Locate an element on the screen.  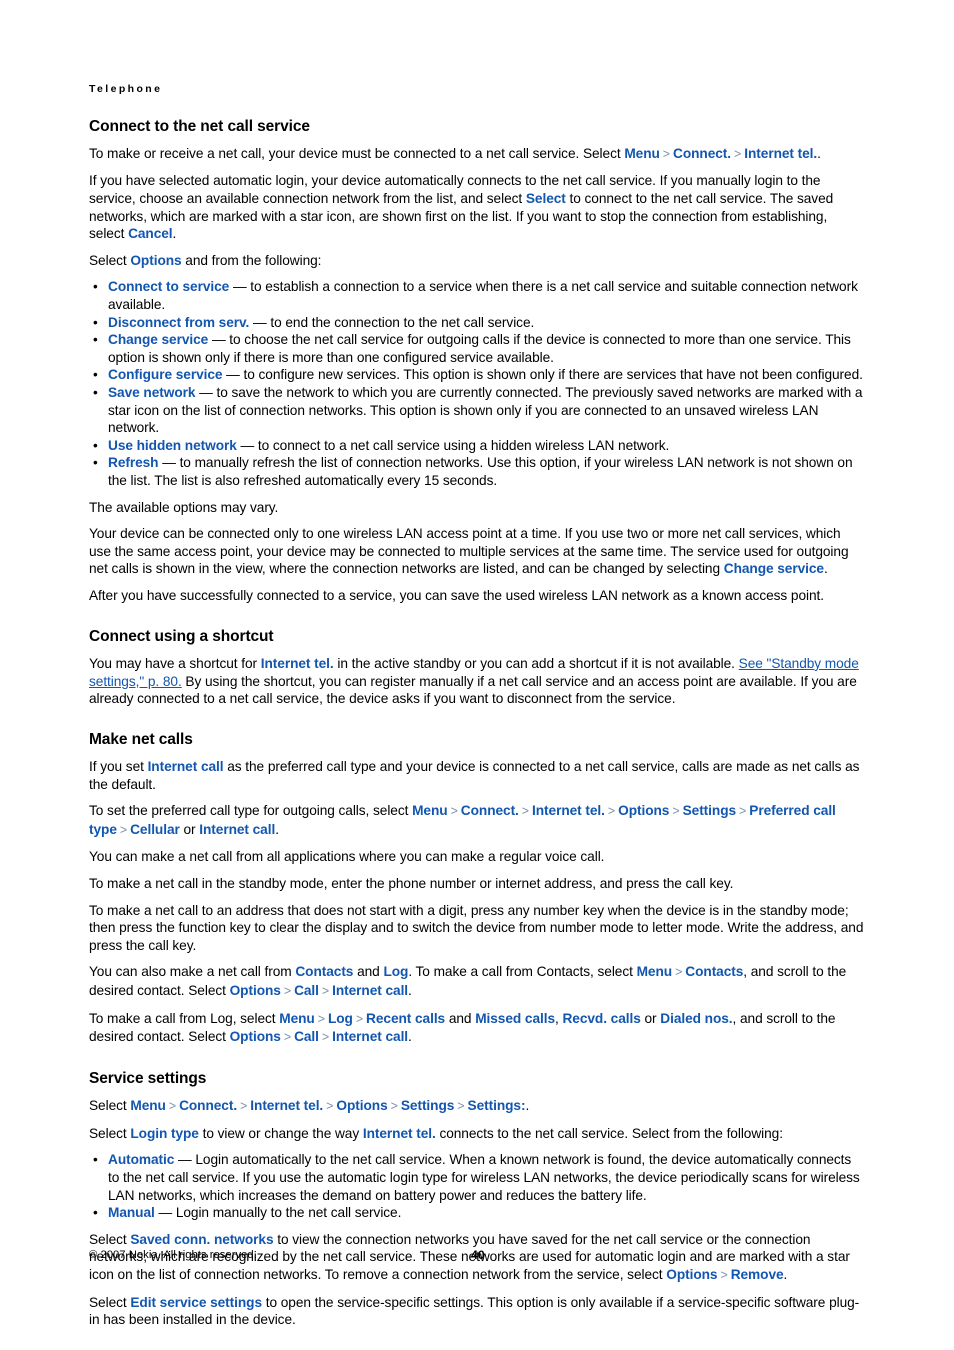
ui-term-link: Configure service is located at coordinates (165, 374).